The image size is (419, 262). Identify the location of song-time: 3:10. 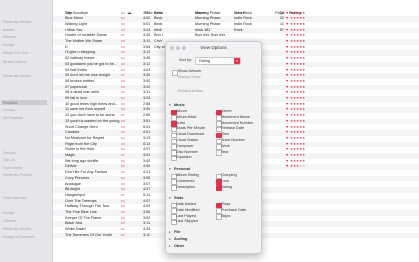
(147, 234).